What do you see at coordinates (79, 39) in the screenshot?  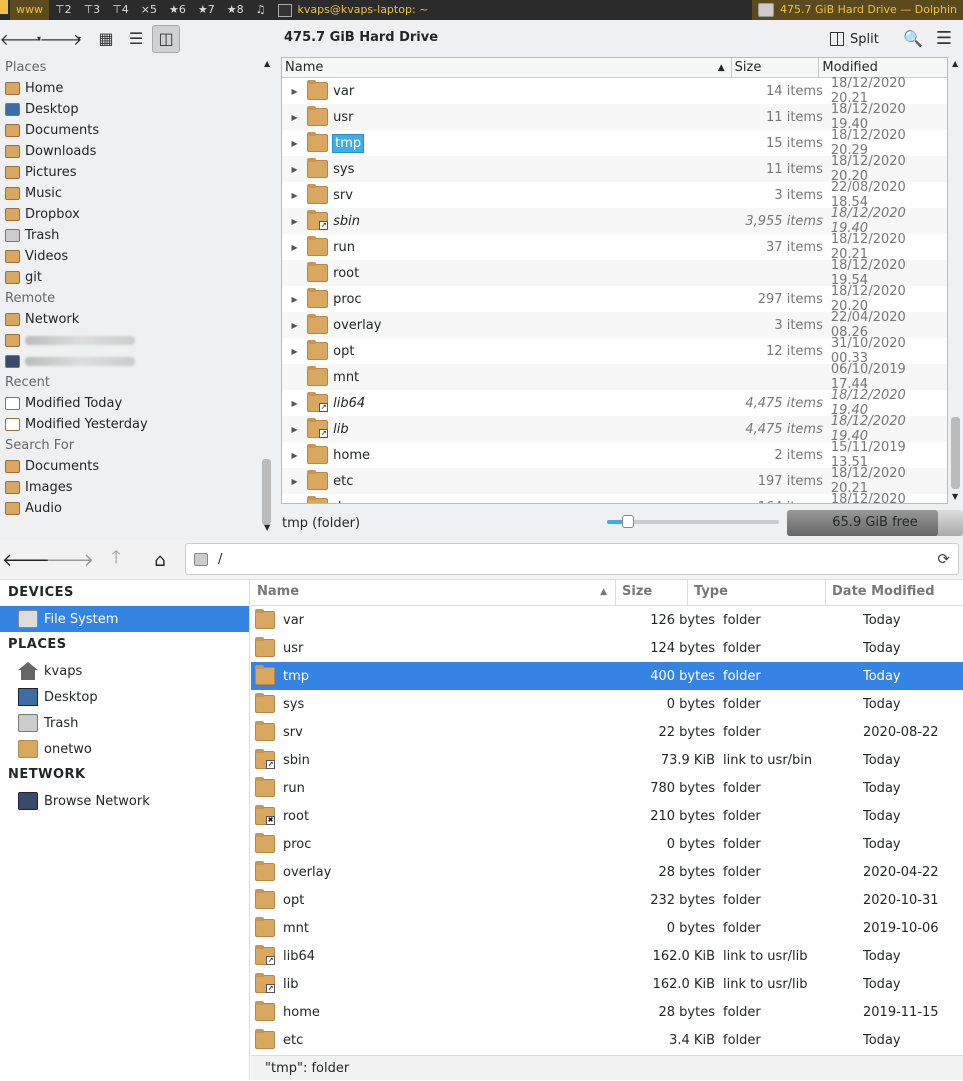 I see `forward-history-button: ▾` at bounding box center [79, 39].